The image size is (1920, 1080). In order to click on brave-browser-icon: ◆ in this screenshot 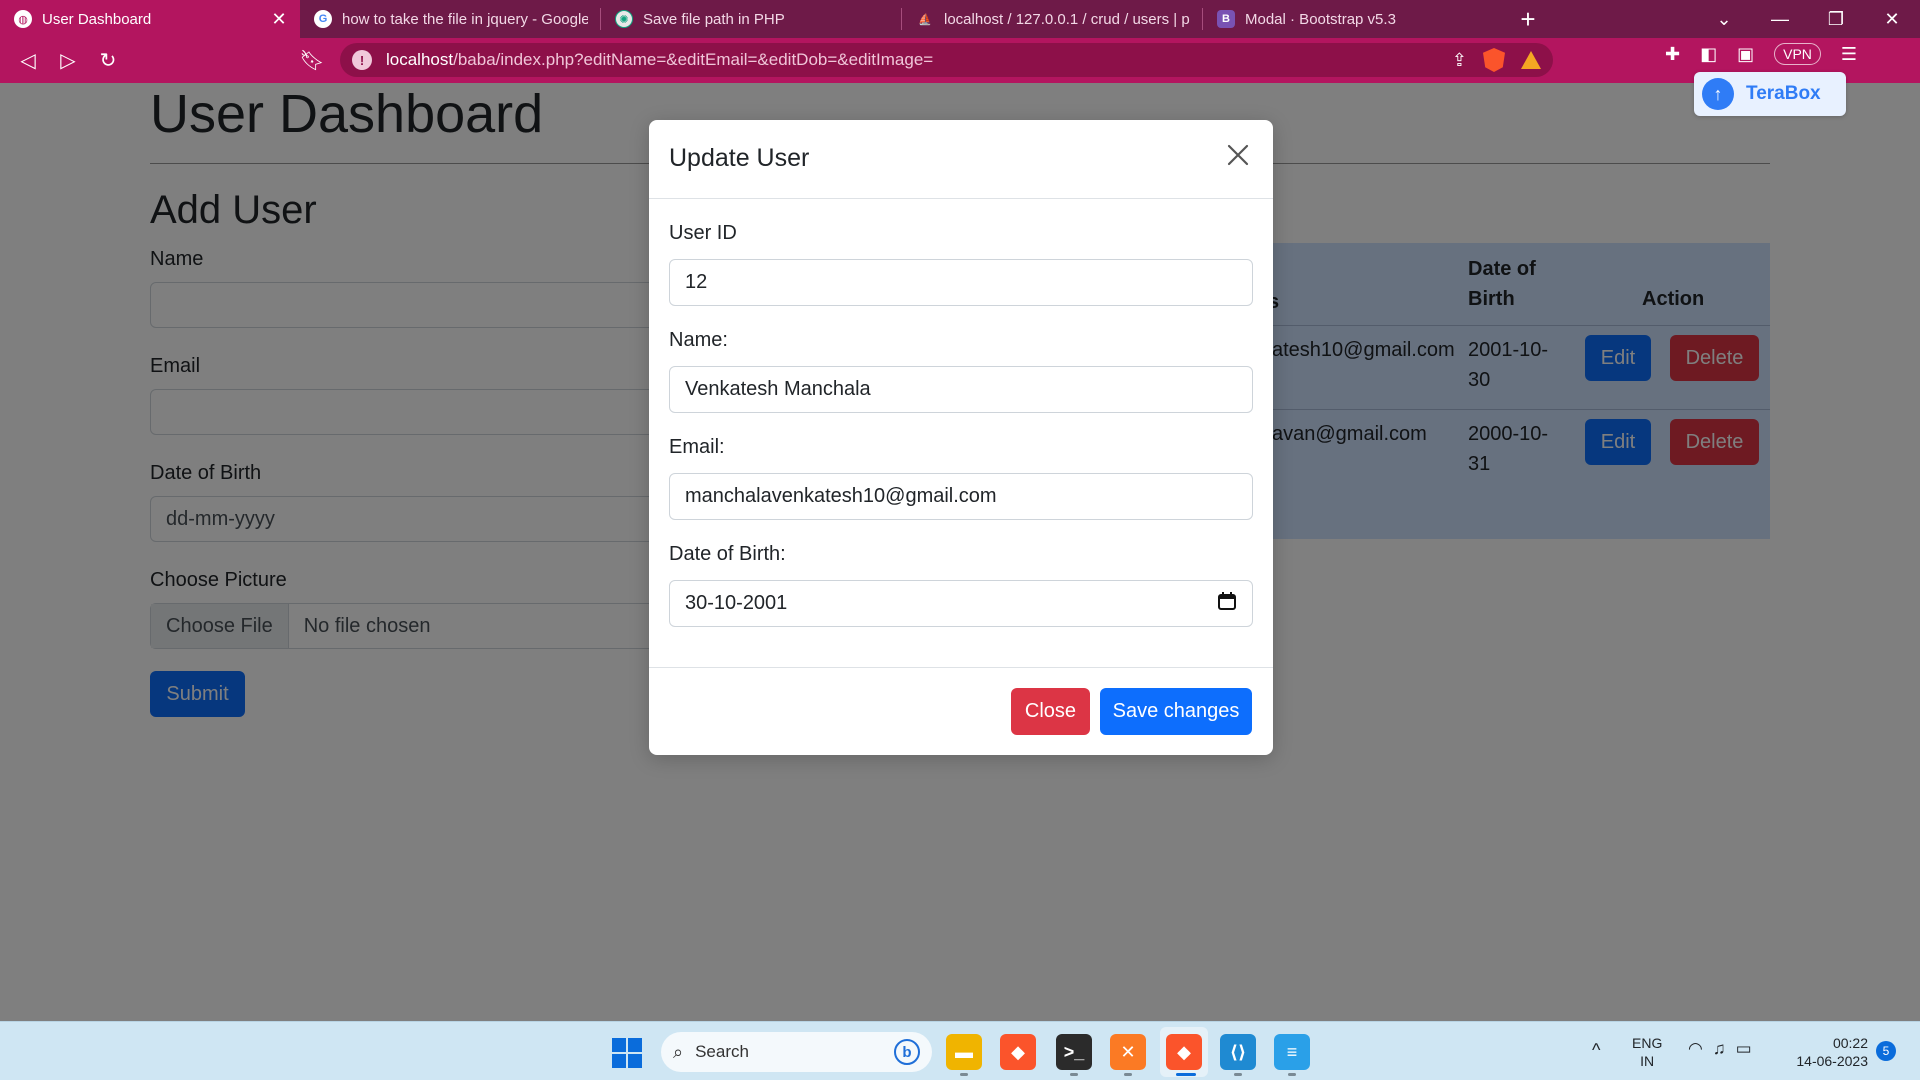, I will do `click(1018, 1052)`.